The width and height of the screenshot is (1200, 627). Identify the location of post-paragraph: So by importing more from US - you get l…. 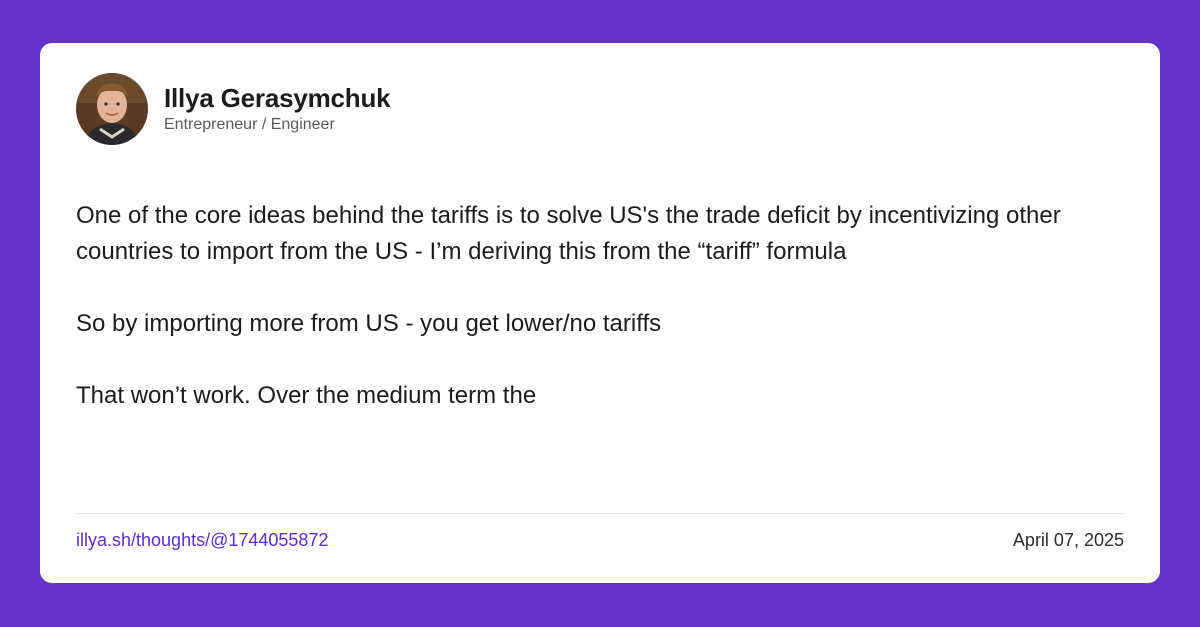
(369, 323).